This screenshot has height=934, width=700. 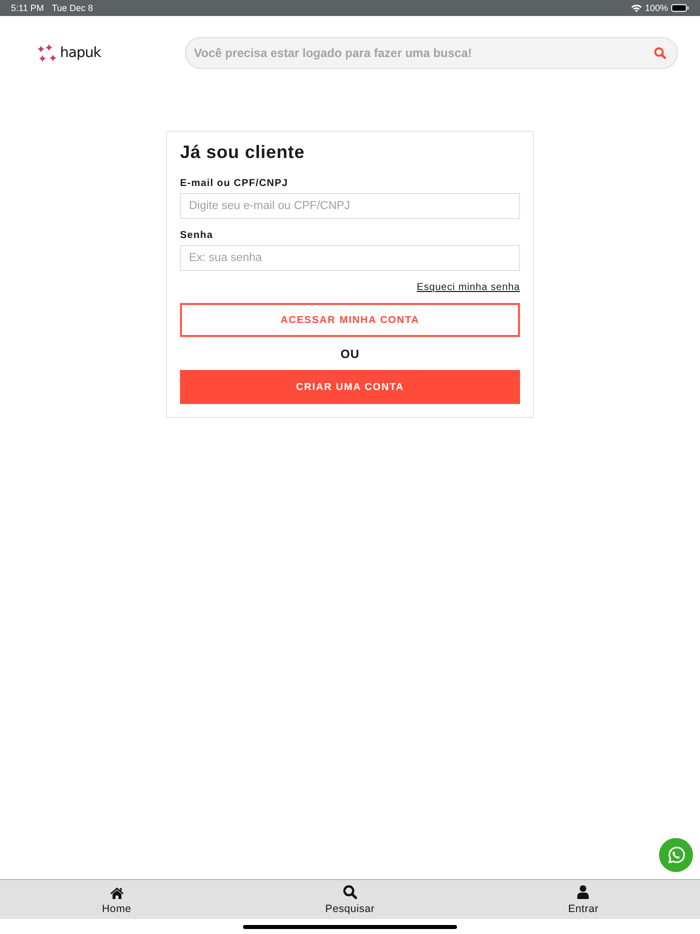 I want to click on field-label: Senha, so click(x=197, y=235).